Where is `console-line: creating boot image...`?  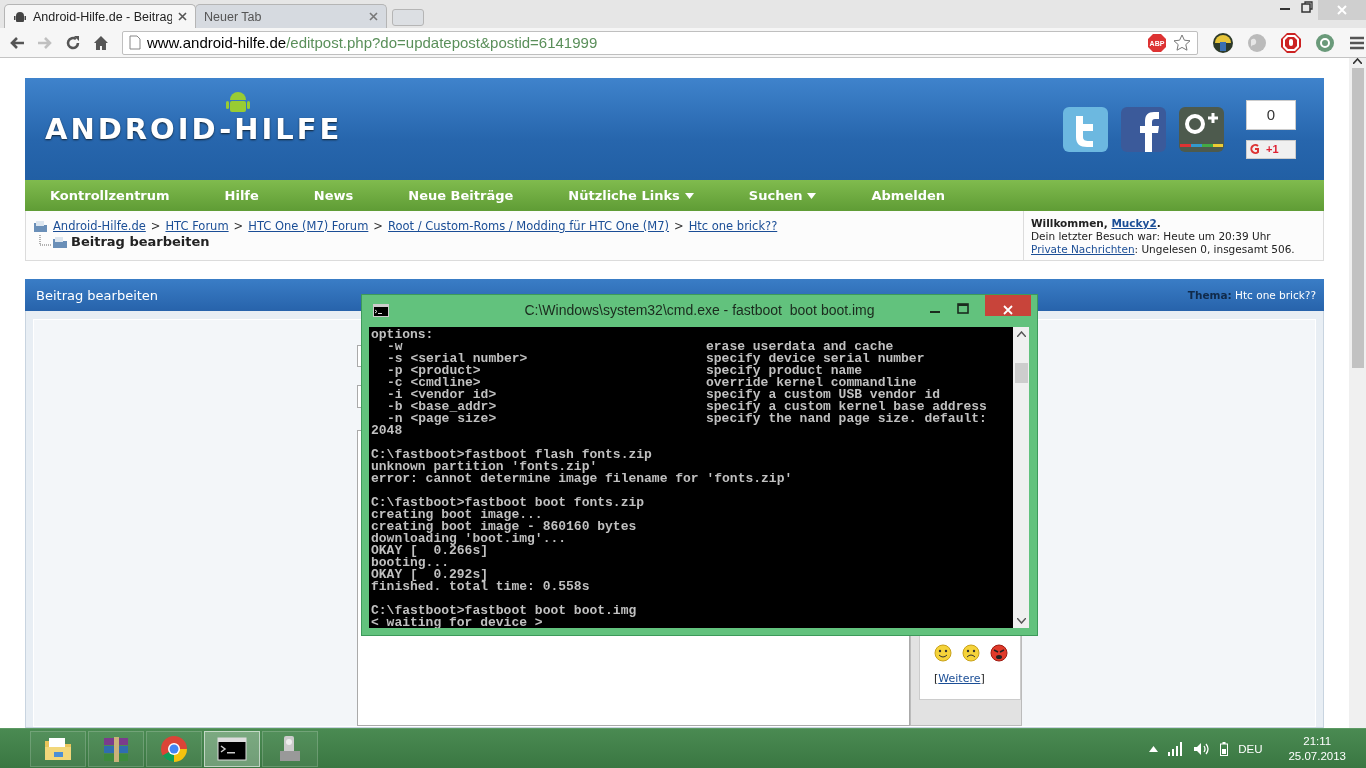
console-line: creating boot image... is located at coordinates (457, 515).